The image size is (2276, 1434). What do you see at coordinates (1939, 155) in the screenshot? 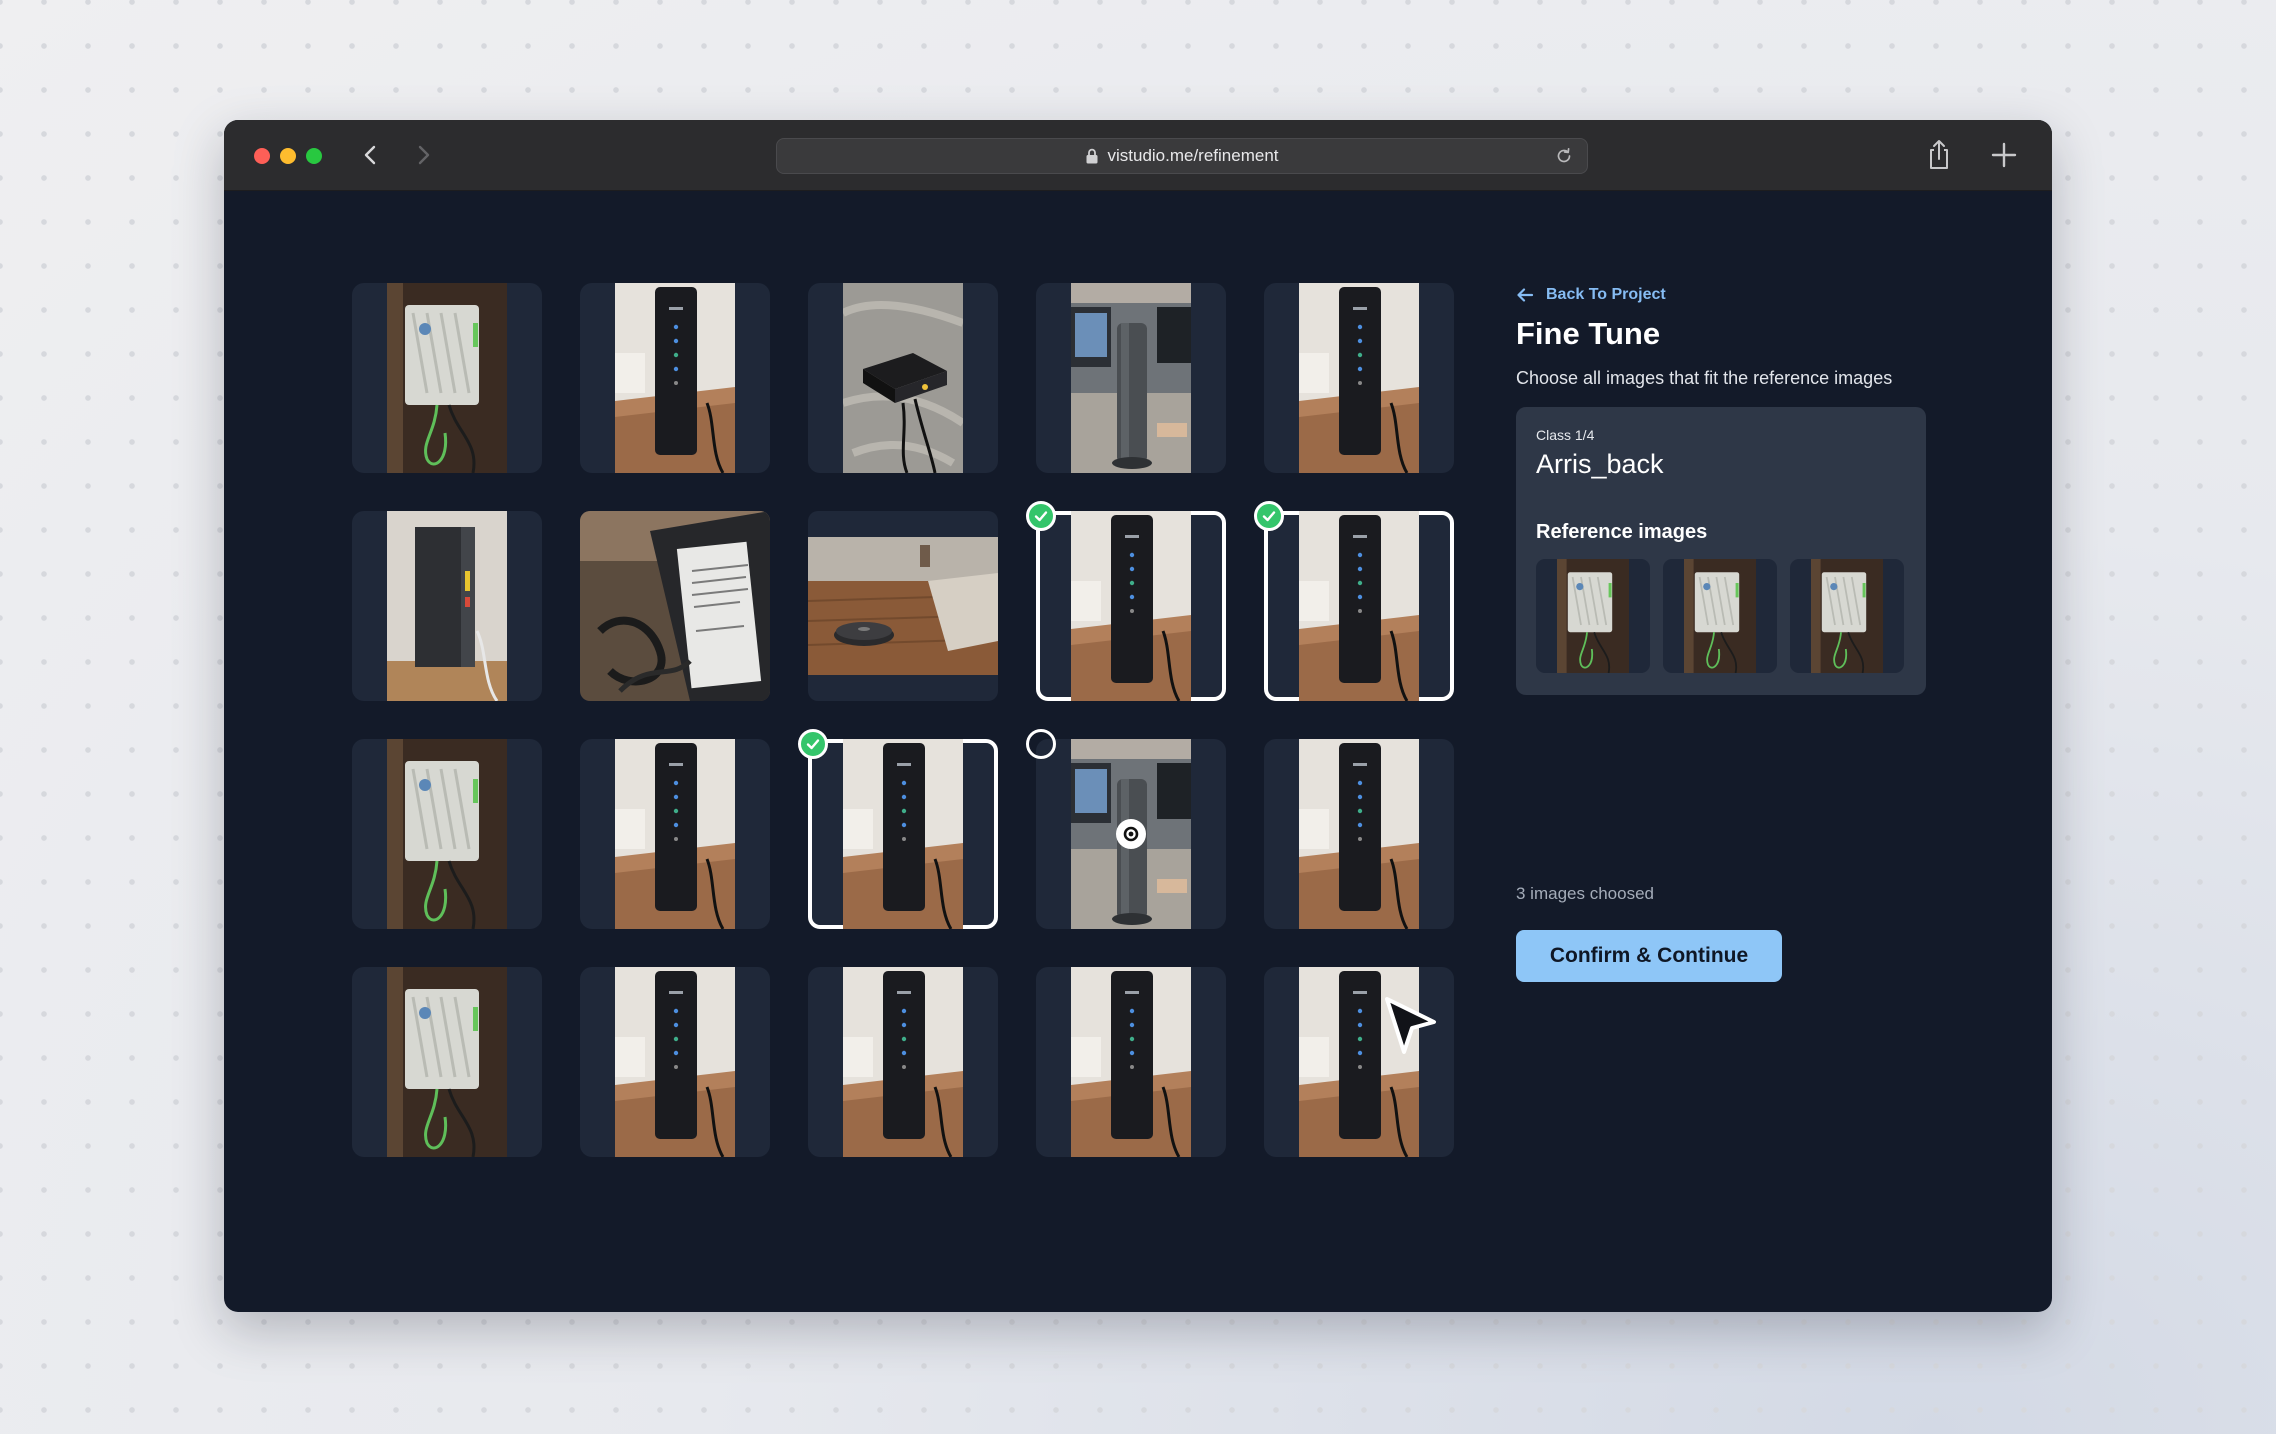
I see `share-icon` at bounding box center [1939, 155].